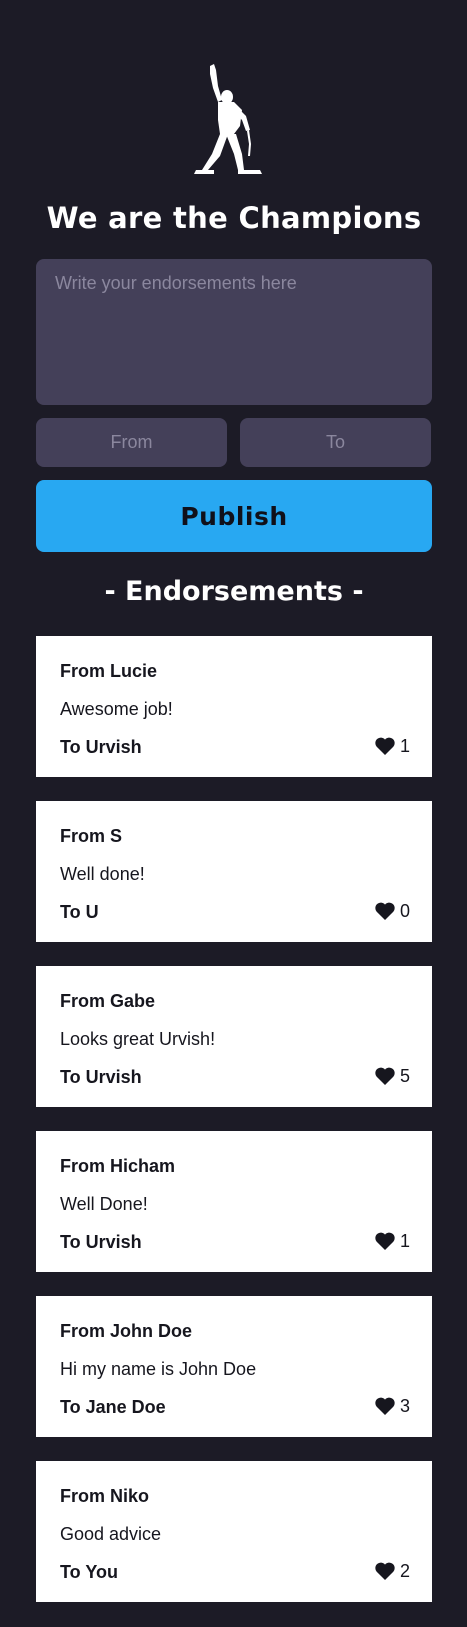 The image size is (467, 1627). Describe the element at coordinates (118, 1166) in the screenshot. I see `card-from: From Hicham` at that location.